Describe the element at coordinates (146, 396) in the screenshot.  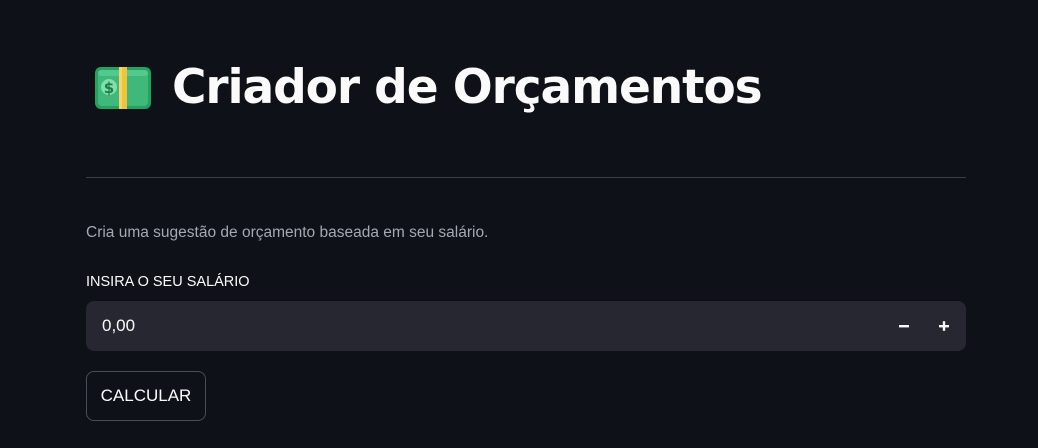
I see `calculate-button: CALCULAR` at that location.